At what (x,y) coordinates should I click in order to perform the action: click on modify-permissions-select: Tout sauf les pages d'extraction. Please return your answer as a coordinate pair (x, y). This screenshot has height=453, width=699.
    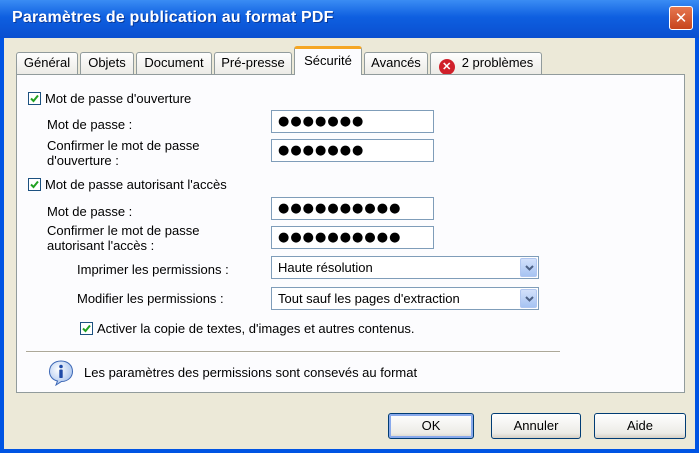
    Looking at the image, I should click on (405, 298).